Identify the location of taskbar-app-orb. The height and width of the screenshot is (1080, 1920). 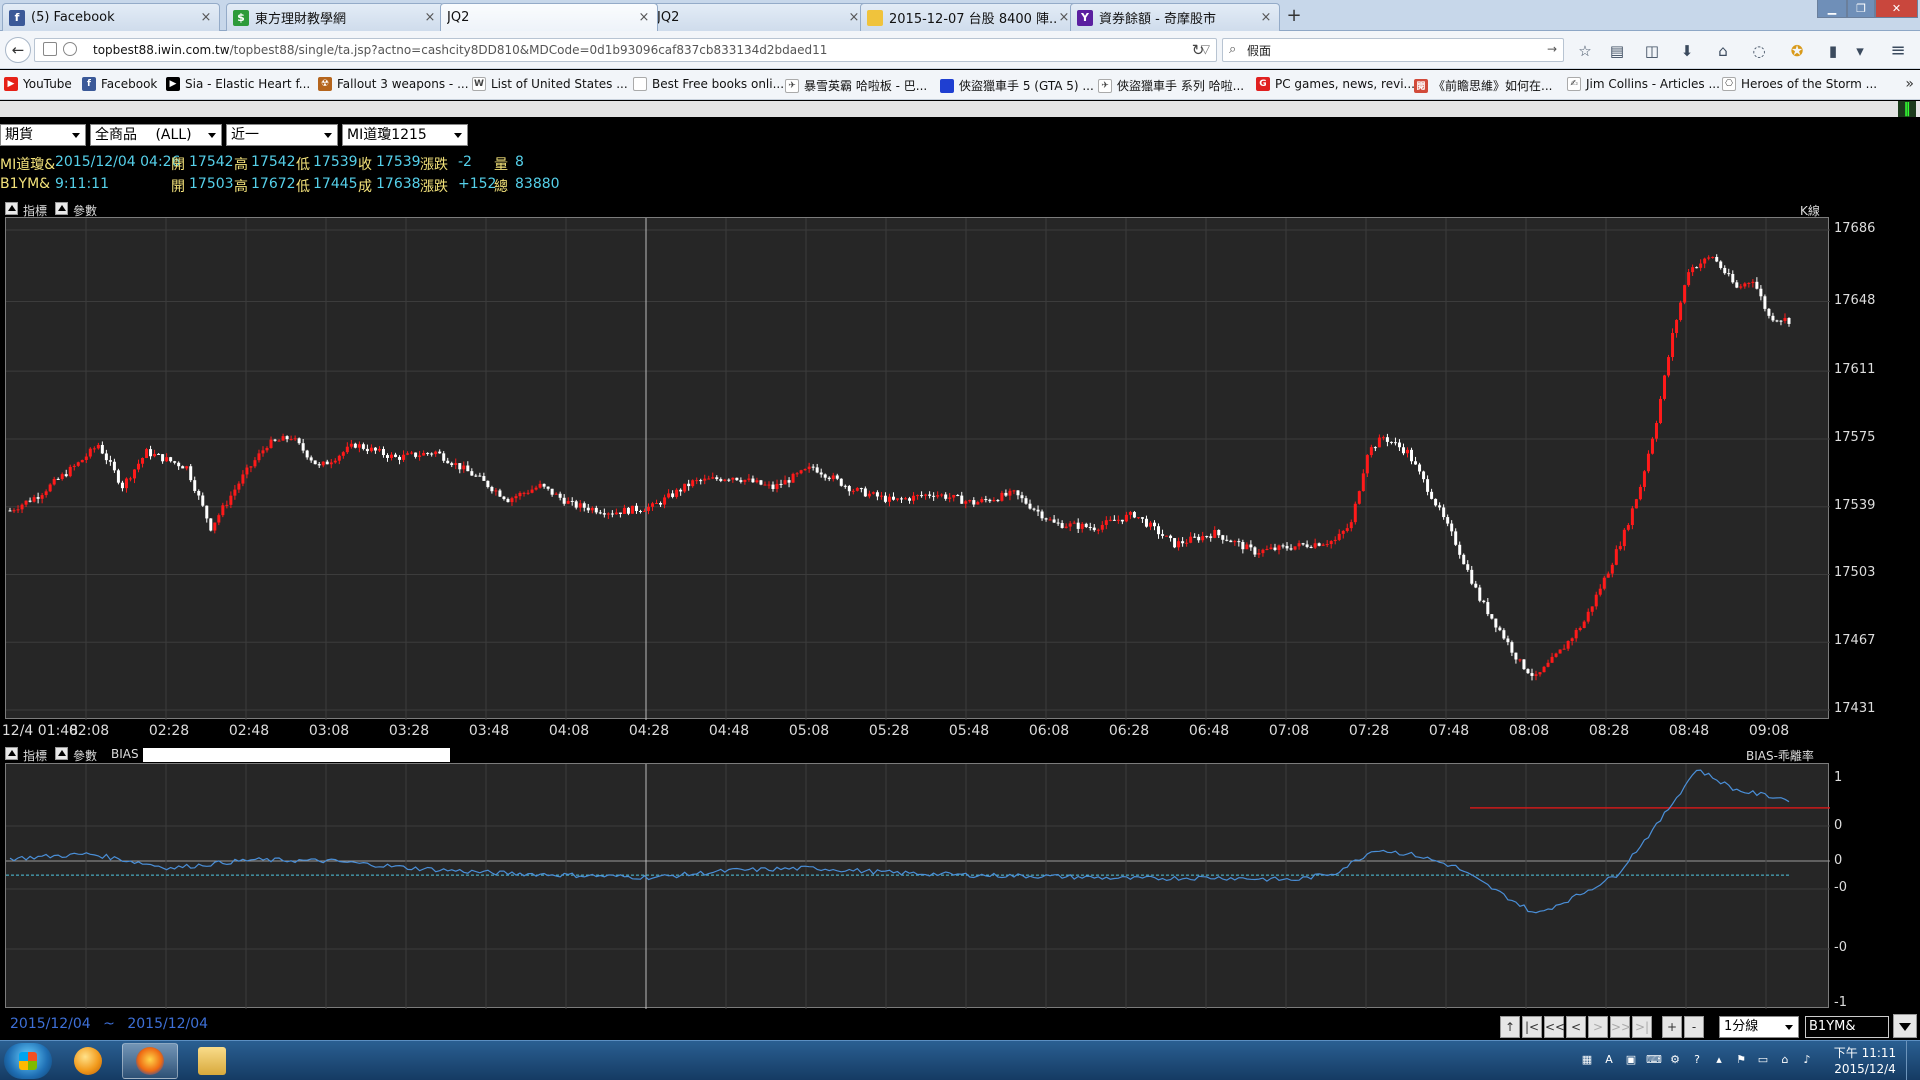
(88, 1061).